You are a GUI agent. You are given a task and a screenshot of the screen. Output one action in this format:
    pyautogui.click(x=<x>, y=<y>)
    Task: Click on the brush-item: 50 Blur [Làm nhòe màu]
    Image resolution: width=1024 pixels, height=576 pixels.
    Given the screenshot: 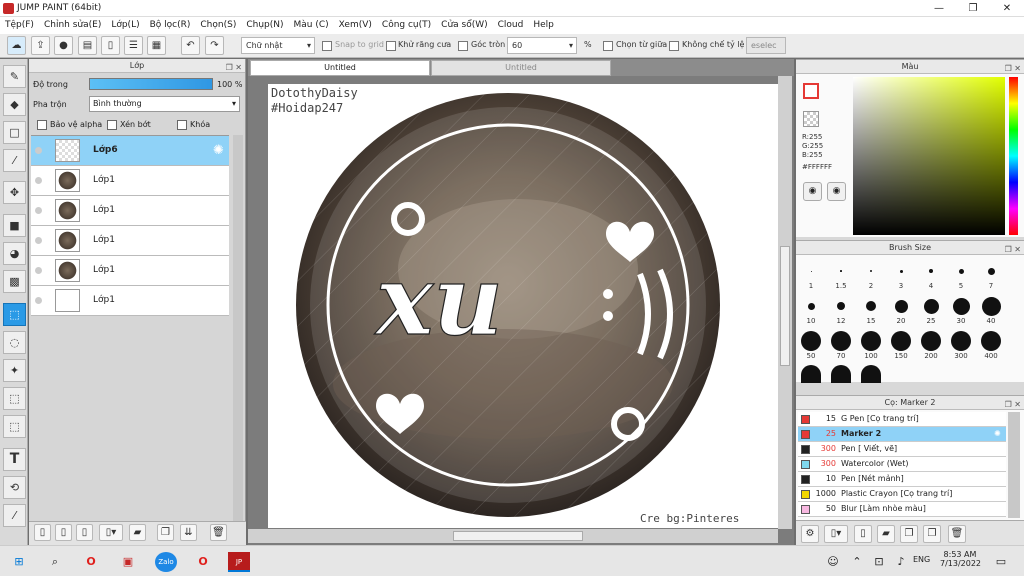 What is the action you would take?
    pyautogui.click(x=902, y=509)
    